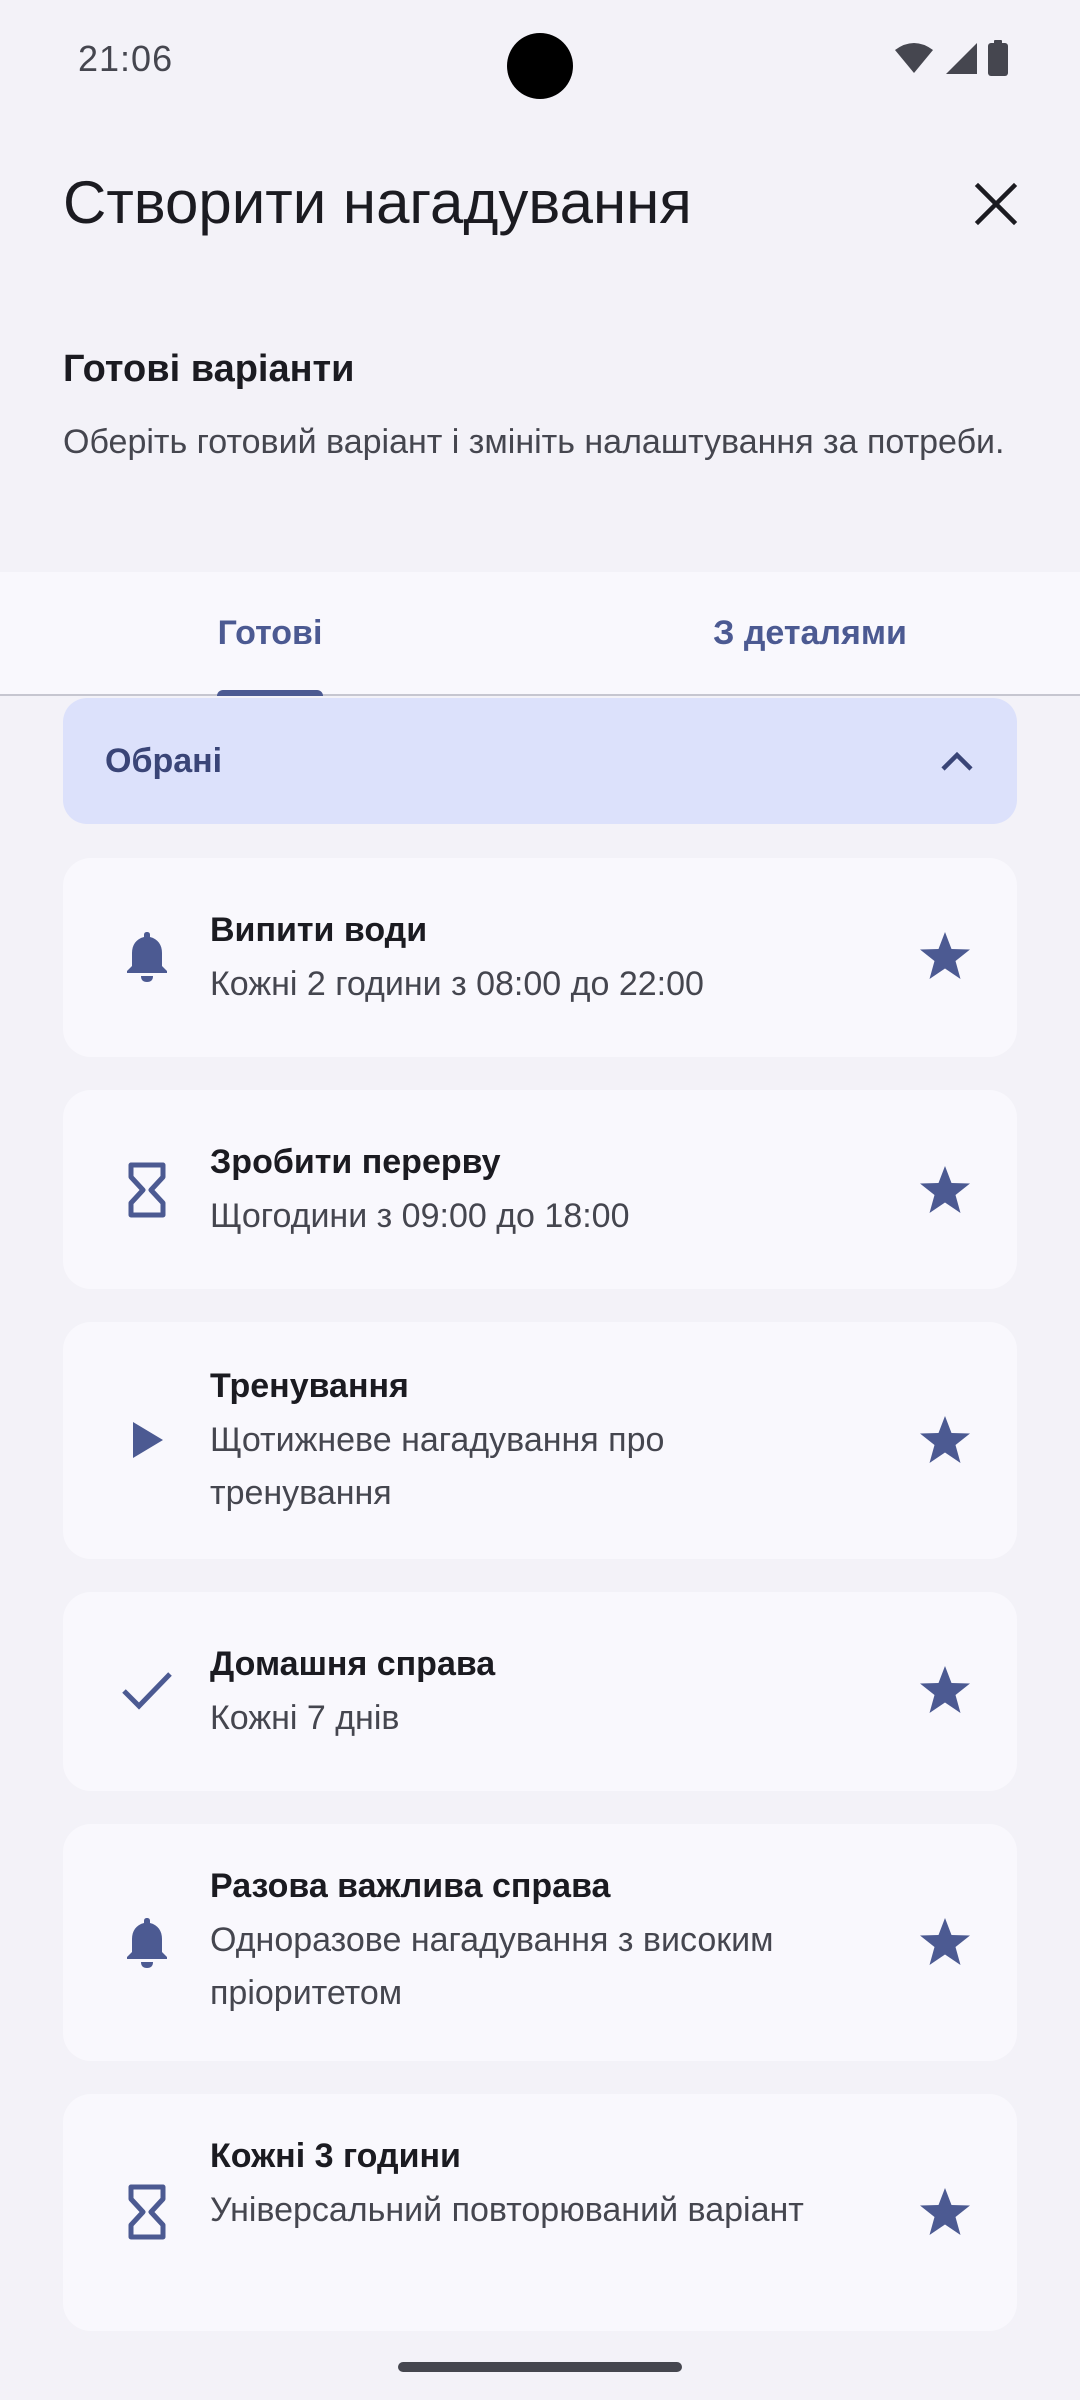 This screenshot has width=1080, height=2400. Describe the element at coordinates (957, 761) in the screenshot. I see `chevron-up-icon` at that location.